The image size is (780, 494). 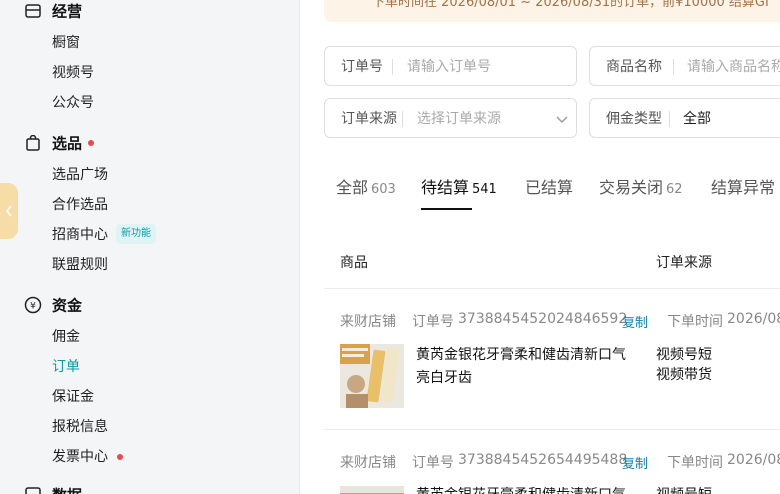 I want to click on order-source-line: 视频带货, so click(x=684, y=375).